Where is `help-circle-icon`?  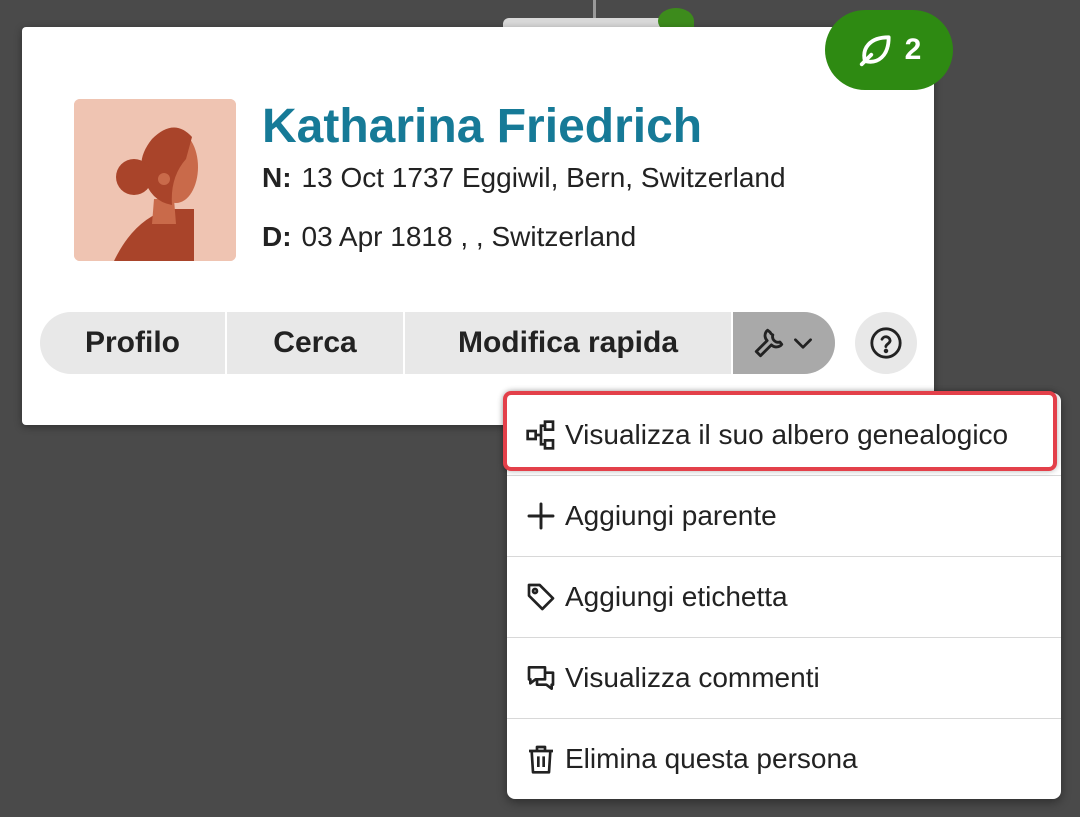 help-circle-icon is located at coordinates (886, 343).